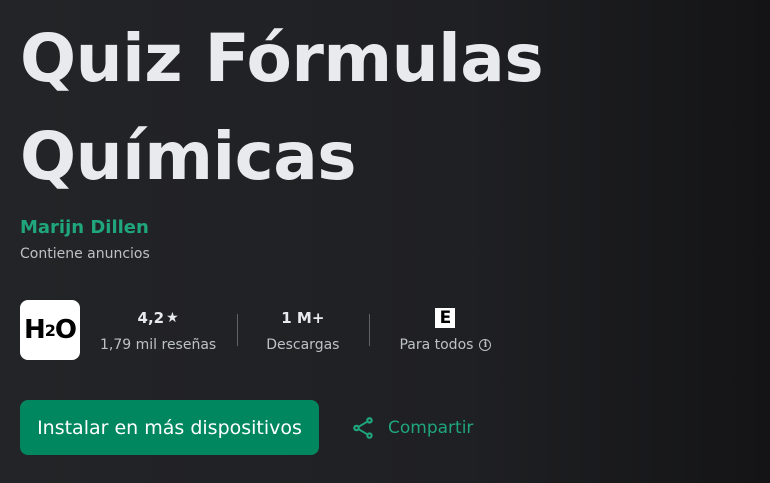  What do you see at coordinates (363, 428) in the screenshot?
I see `share-icon` at bounding box center [363, 428].